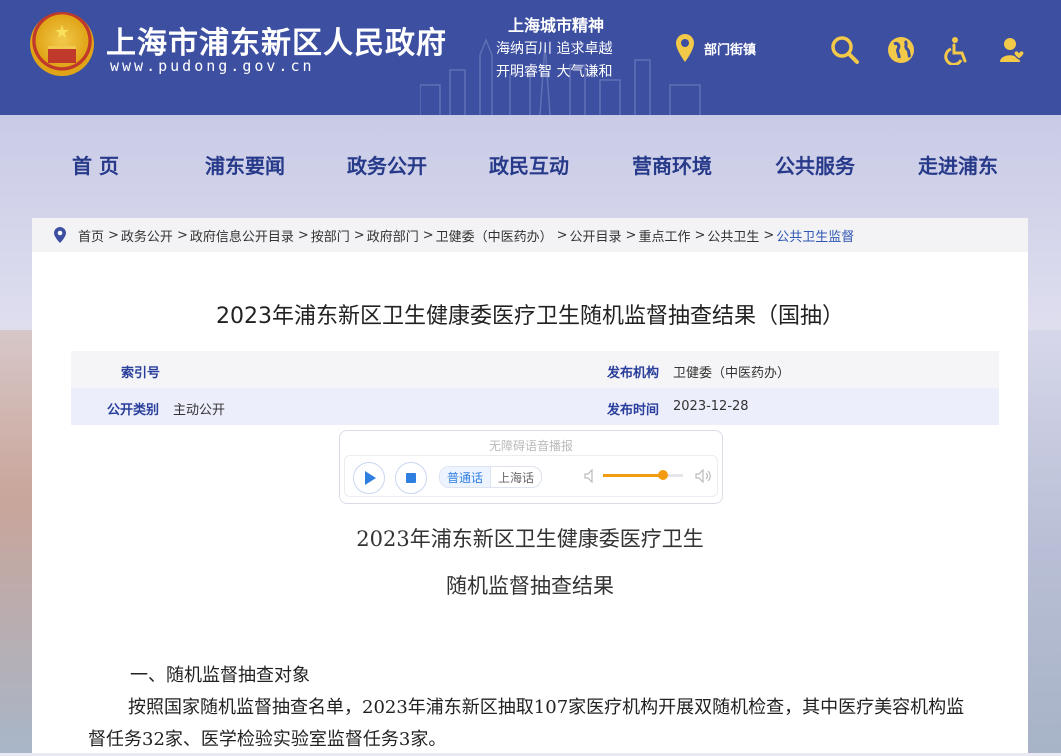 This screenshot has width=1061, height=756. I want to click on site-title: 上海市浦东新区人民政府, so click(276, 40).